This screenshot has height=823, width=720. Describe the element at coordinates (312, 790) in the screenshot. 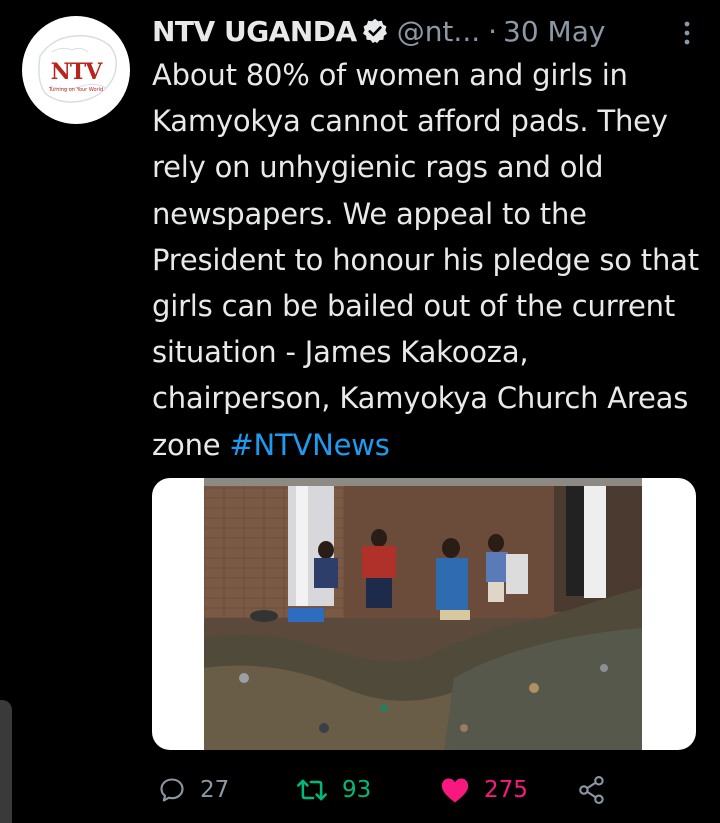

I see `retweet-icon` at that location.